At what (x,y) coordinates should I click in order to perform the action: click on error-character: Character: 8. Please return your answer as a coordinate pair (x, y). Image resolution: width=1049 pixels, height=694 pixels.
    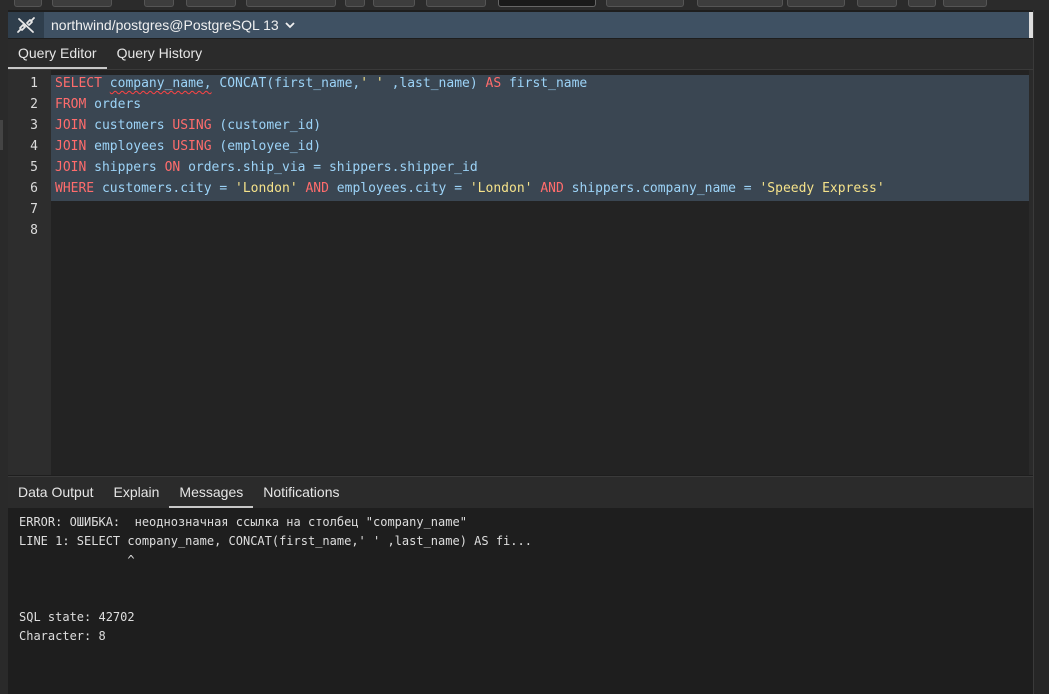
    Looking at the image, I should click on (62, 636).